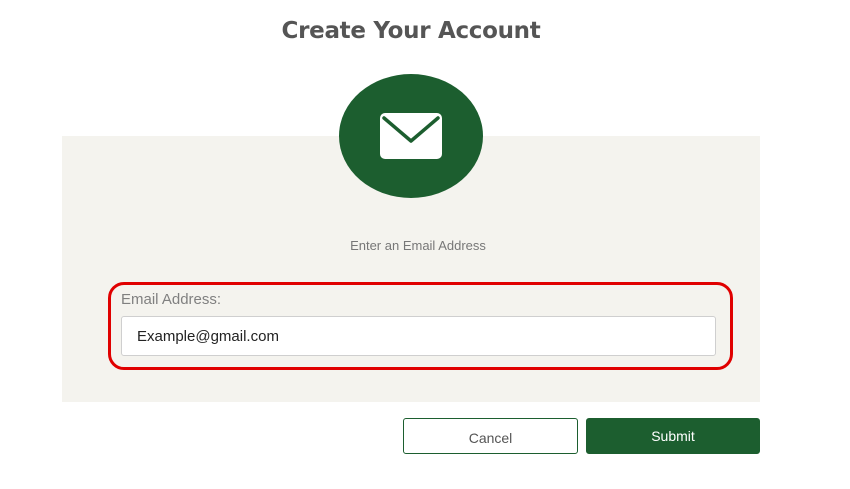  I want to click on page-title: Create Your Account, so click(411, 31).